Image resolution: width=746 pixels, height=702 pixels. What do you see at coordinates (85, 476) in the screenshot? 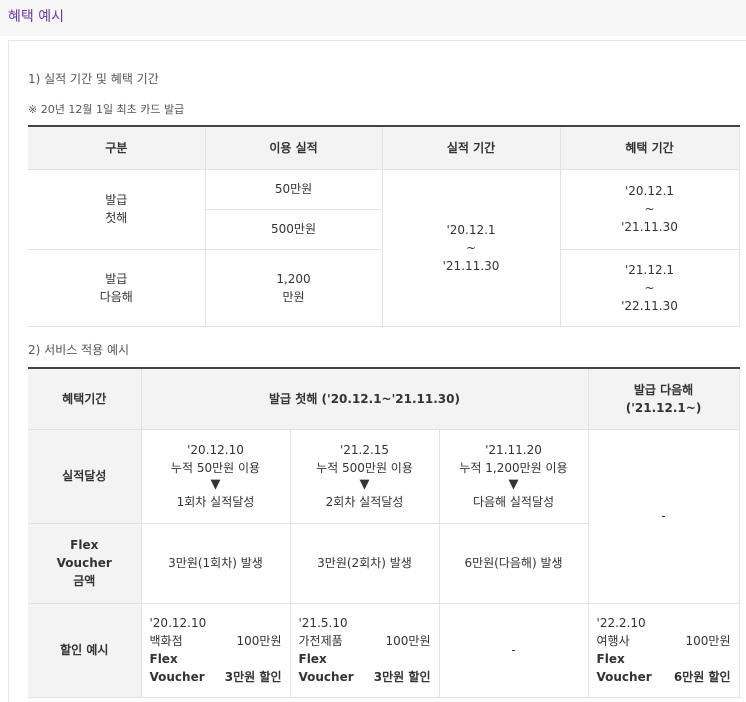
I see `row-label-achievement: 실적달성` at bounding box center [85, 476].